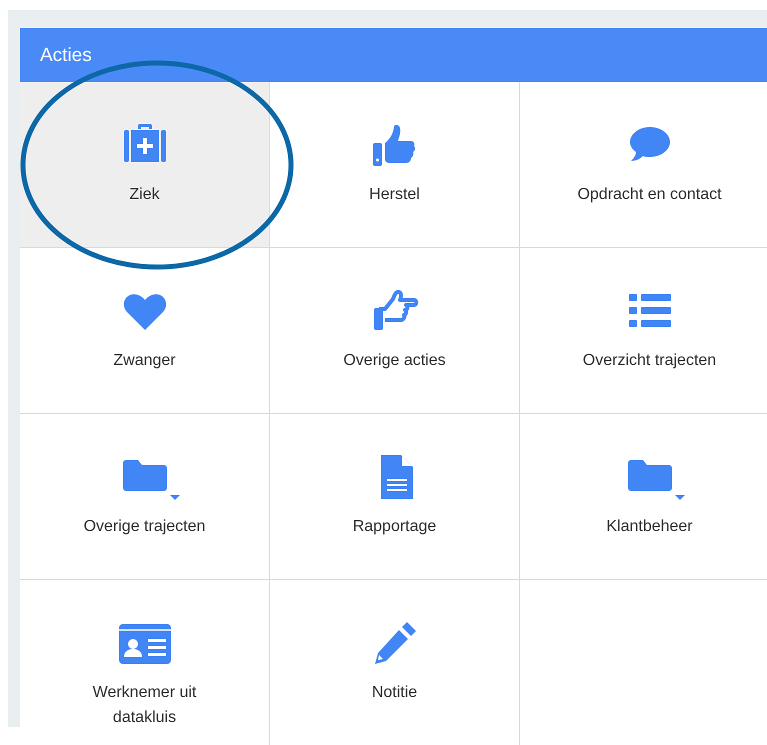  I want to click on action-tile: Zwanger, so click(145, 331).